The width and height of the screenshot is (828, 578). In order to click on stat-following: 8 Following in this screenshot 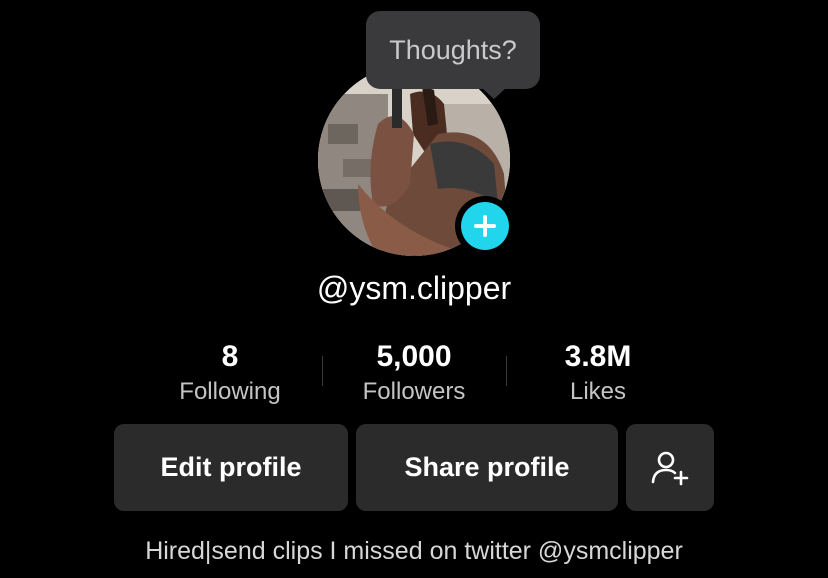, I will do `click(230, 372)`.